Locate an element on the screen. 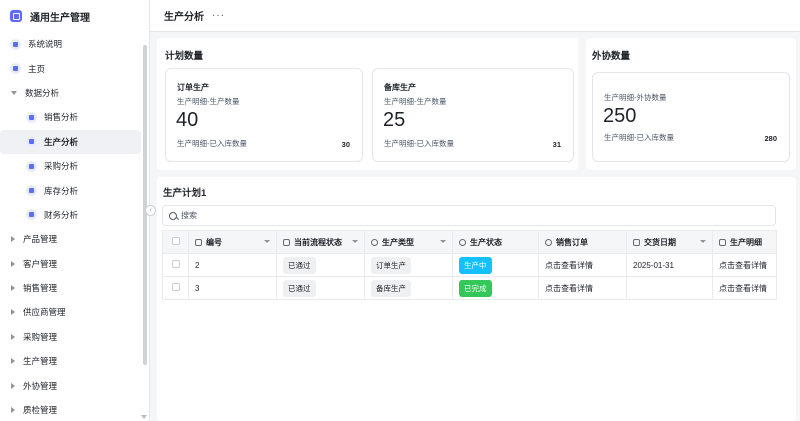  card-value: 25 is located at coordinates (394, 120).